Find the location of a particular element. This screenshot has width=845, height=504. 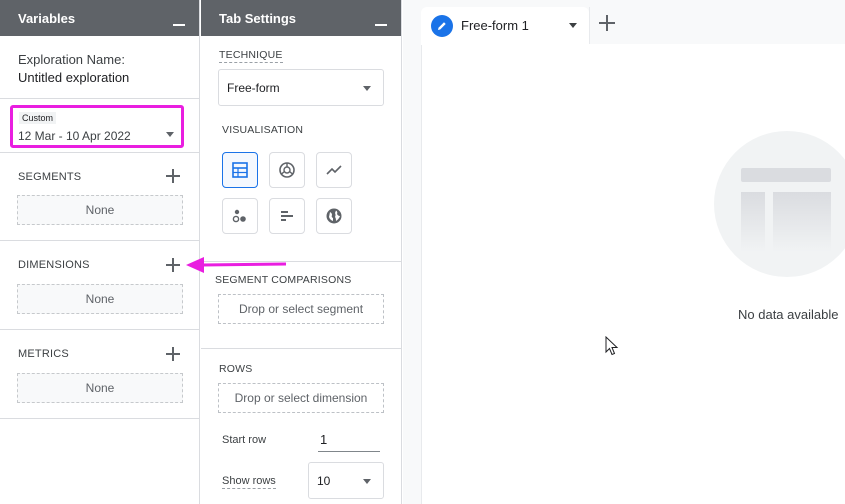

geo-map-icon is located at coordinates (334, 216).